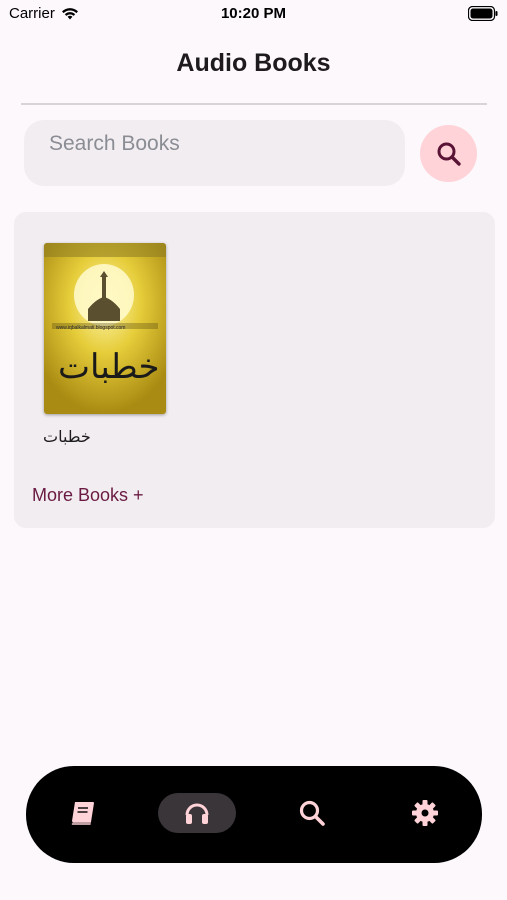 The height and width of the screenshot is (900, 507). I want to click on book-icon, so click(82, 813).